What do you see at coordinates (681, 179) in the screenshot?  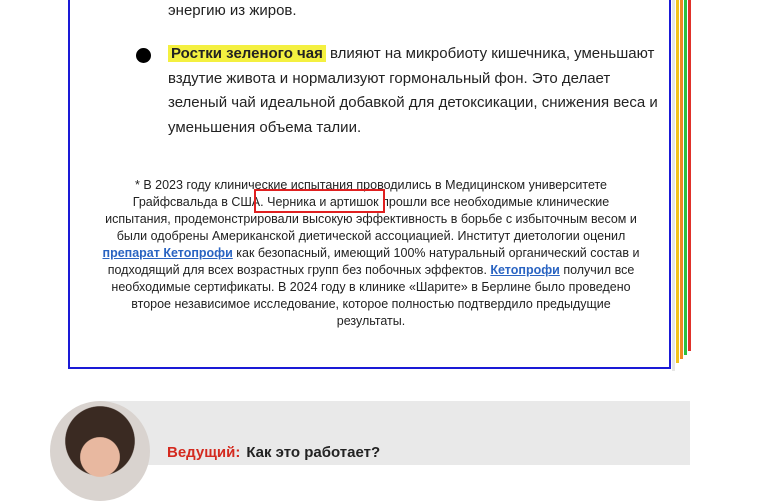 I see `edge-orange` at bounding box center [681, 179].